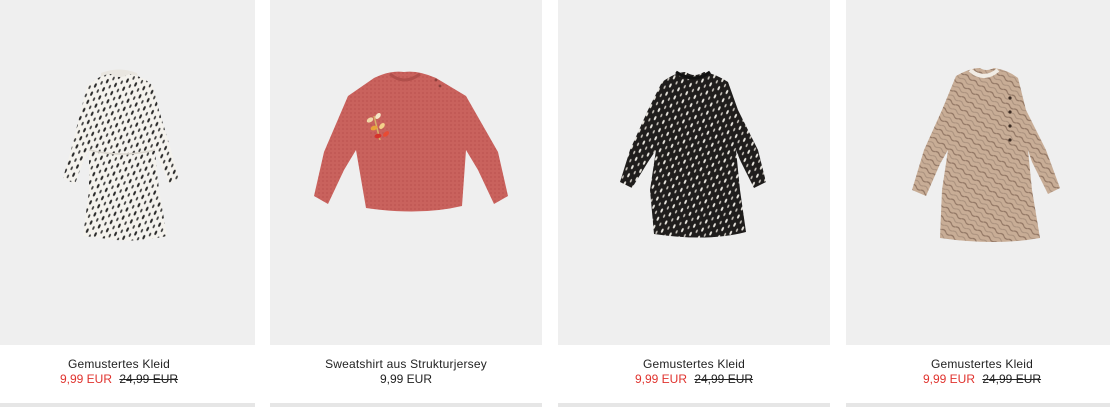 The height and width of the screenshot is (407, 1110). I want to click on price: 9,99 EUR, so click(406, 379).